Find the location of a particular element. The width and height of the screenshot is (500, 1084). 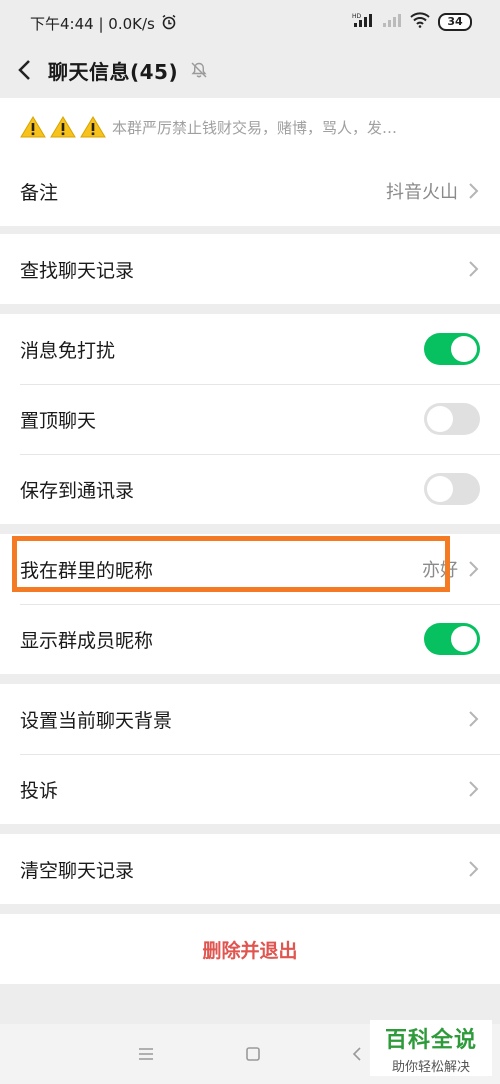

group-announcement: 本群严厉禁止钱财交易，赌博，骂人，发… 备注 抖音火山 is located at coordinates (250, 162).